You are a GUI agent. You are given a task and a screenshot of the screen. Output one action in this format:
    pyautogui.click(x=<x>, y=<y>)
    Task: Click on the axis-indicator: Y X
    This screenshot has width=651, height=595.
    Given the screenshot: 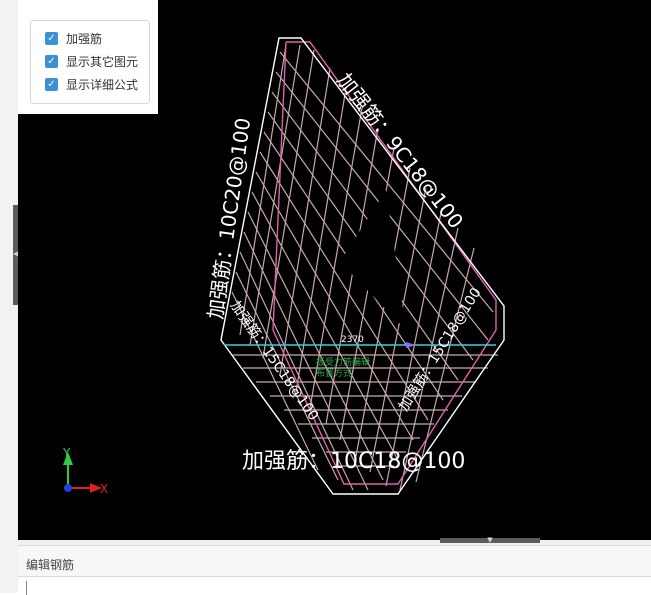 What is the action you would take?
    pyautogui.click(x=85, y=471)
    